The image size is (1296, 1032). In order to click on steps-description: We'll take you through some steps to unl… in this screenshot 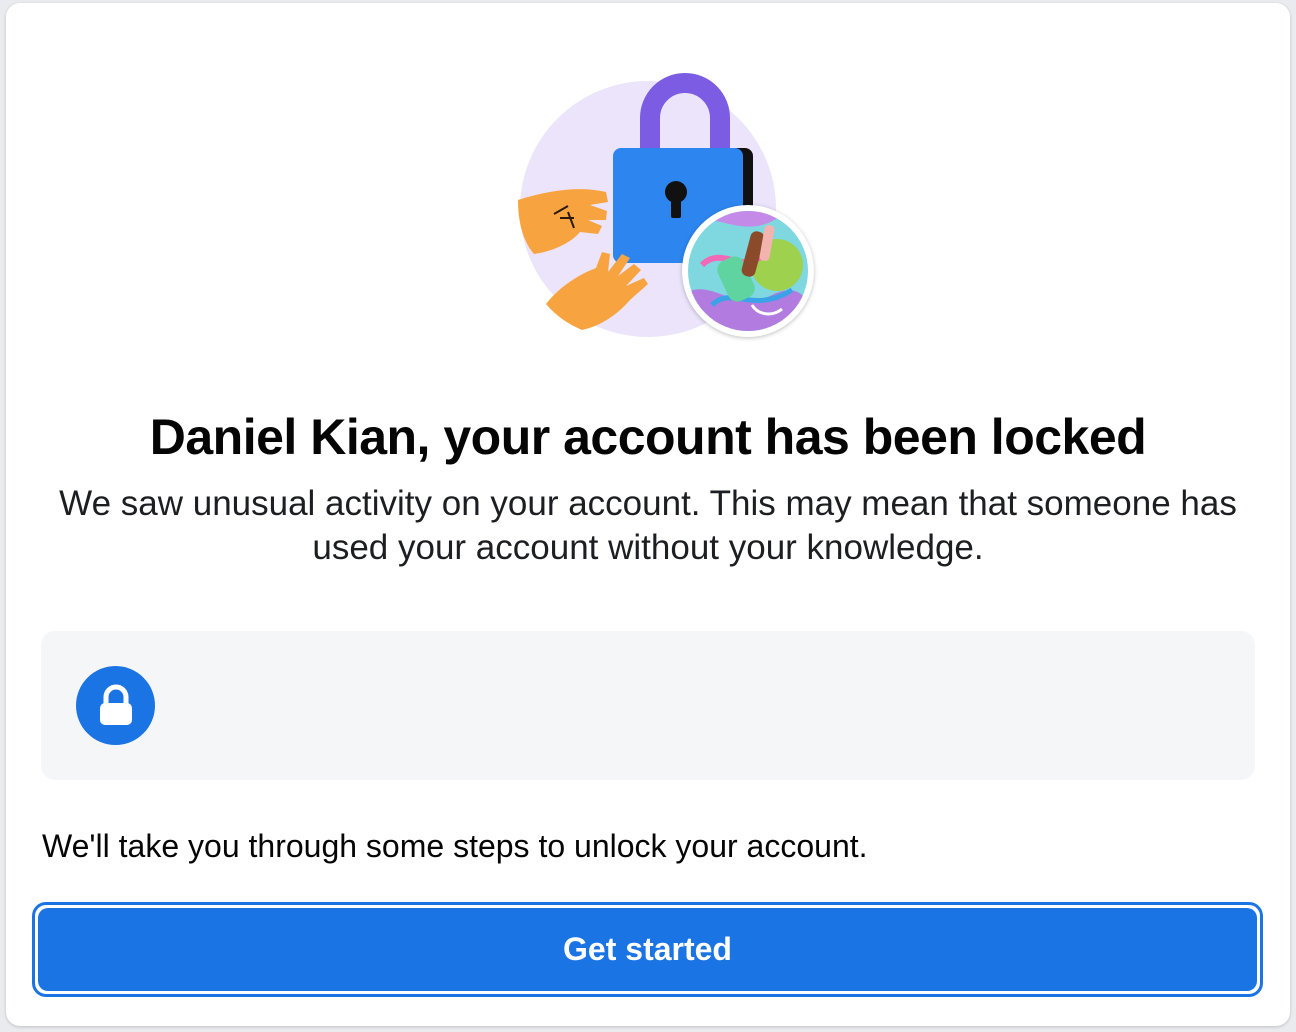, I will do `click(455, 846)`.